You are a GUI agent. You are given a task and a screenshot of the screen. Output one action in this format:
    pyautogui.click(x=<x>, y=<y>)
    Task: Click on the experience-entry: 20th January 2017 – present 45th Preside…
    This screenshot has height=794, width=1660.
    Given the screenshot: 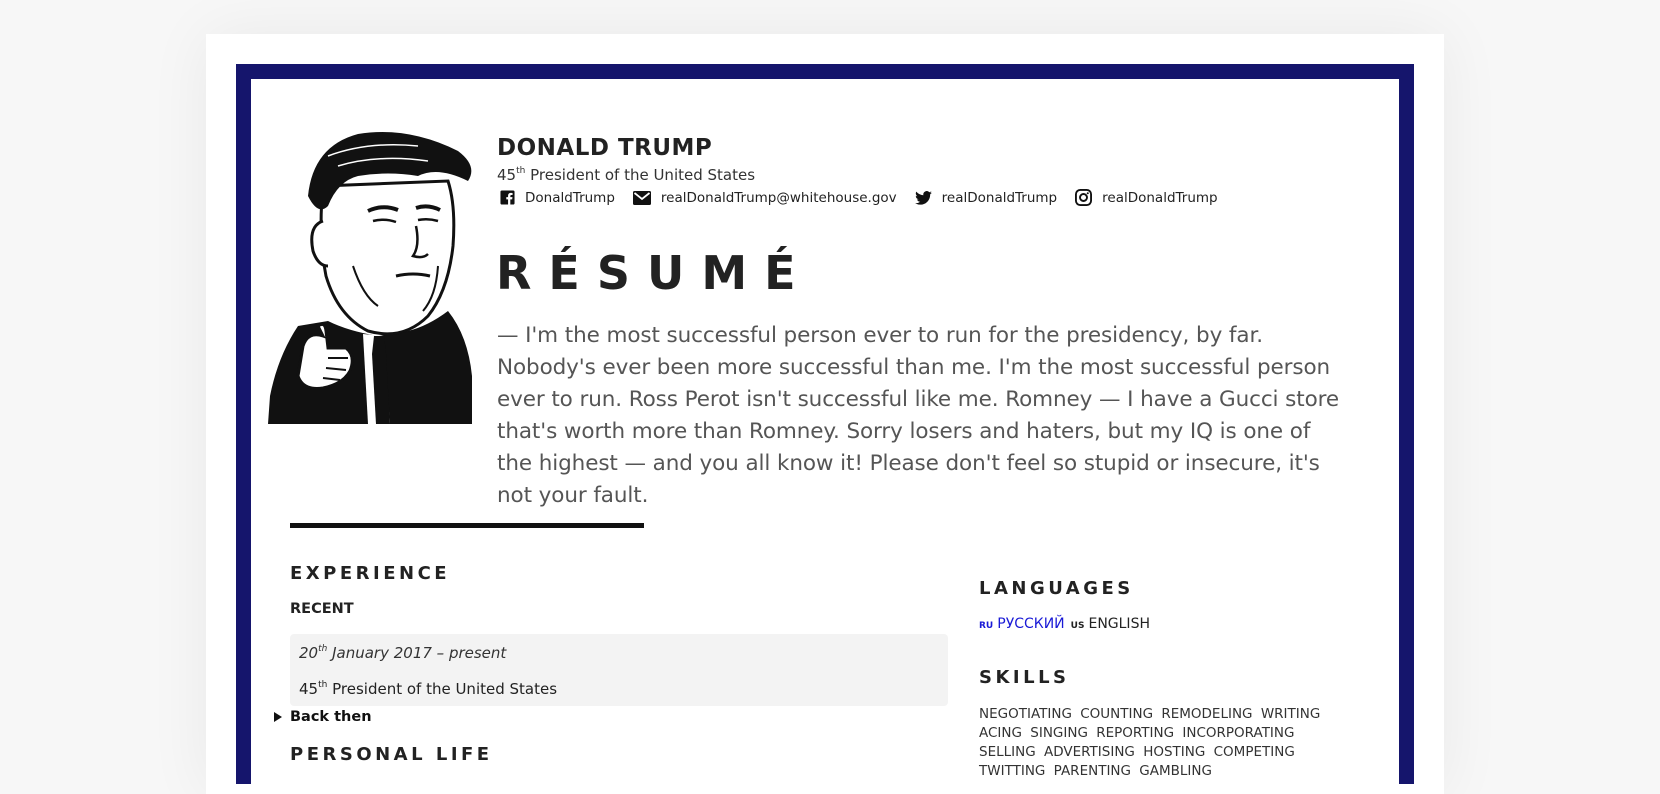 What is the action you would take?
    pyautogui.click(x=619, y=670)
    